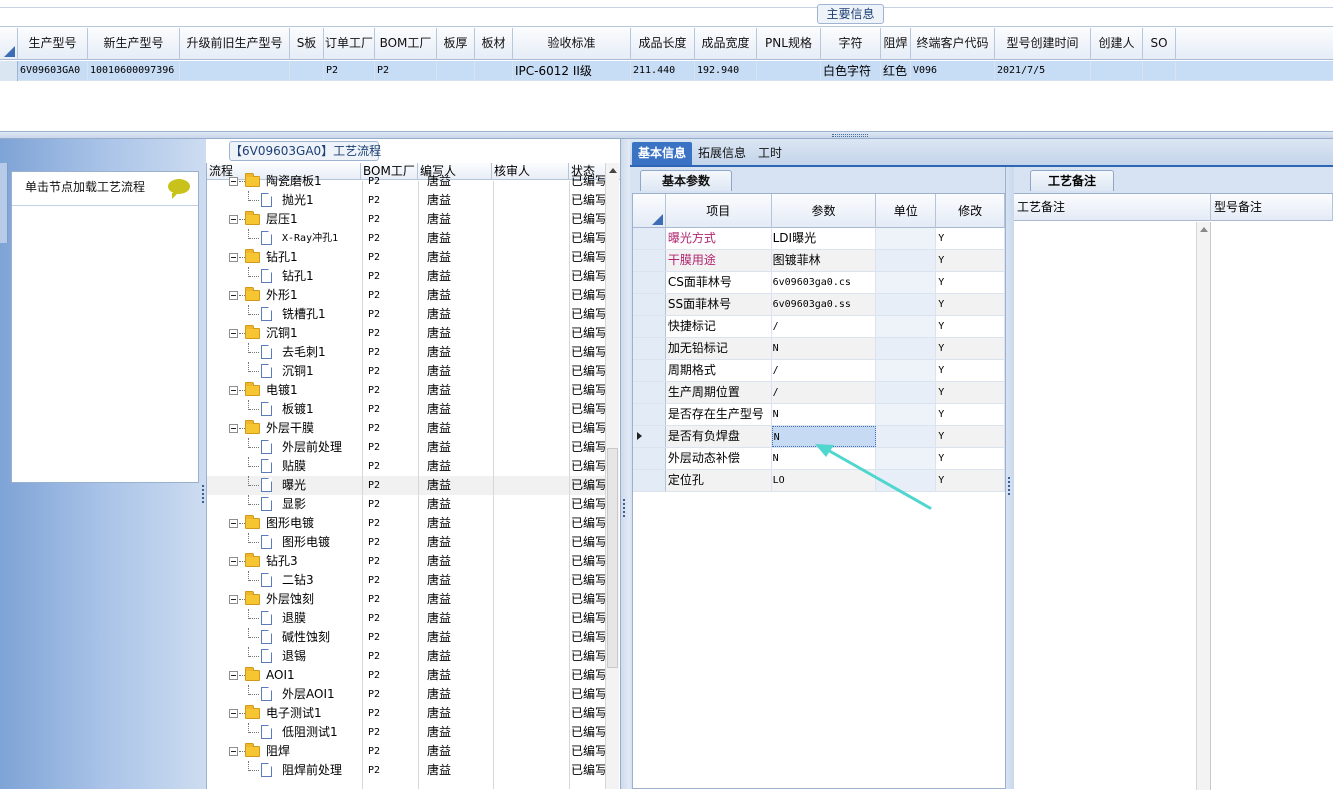 The image size is (1333, 790). What do you see at coordinates (349, 44) in the screenshot?
I see `column-header: 订单工厂` at bounding box center [349, 44].